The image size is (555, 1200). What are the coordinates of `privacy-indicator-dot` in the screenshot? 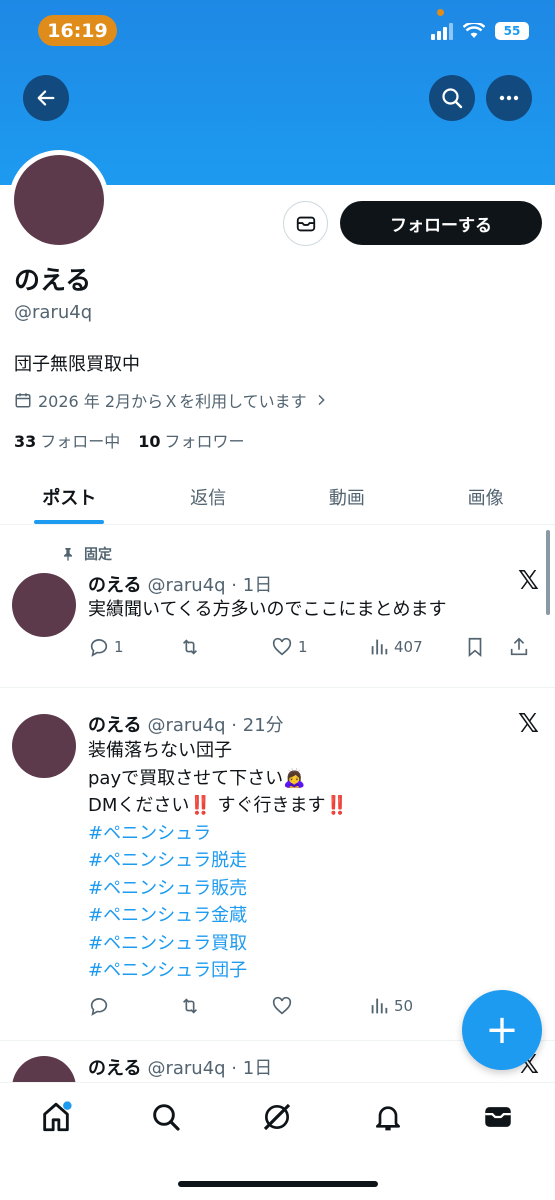 It's located at (440, 12).